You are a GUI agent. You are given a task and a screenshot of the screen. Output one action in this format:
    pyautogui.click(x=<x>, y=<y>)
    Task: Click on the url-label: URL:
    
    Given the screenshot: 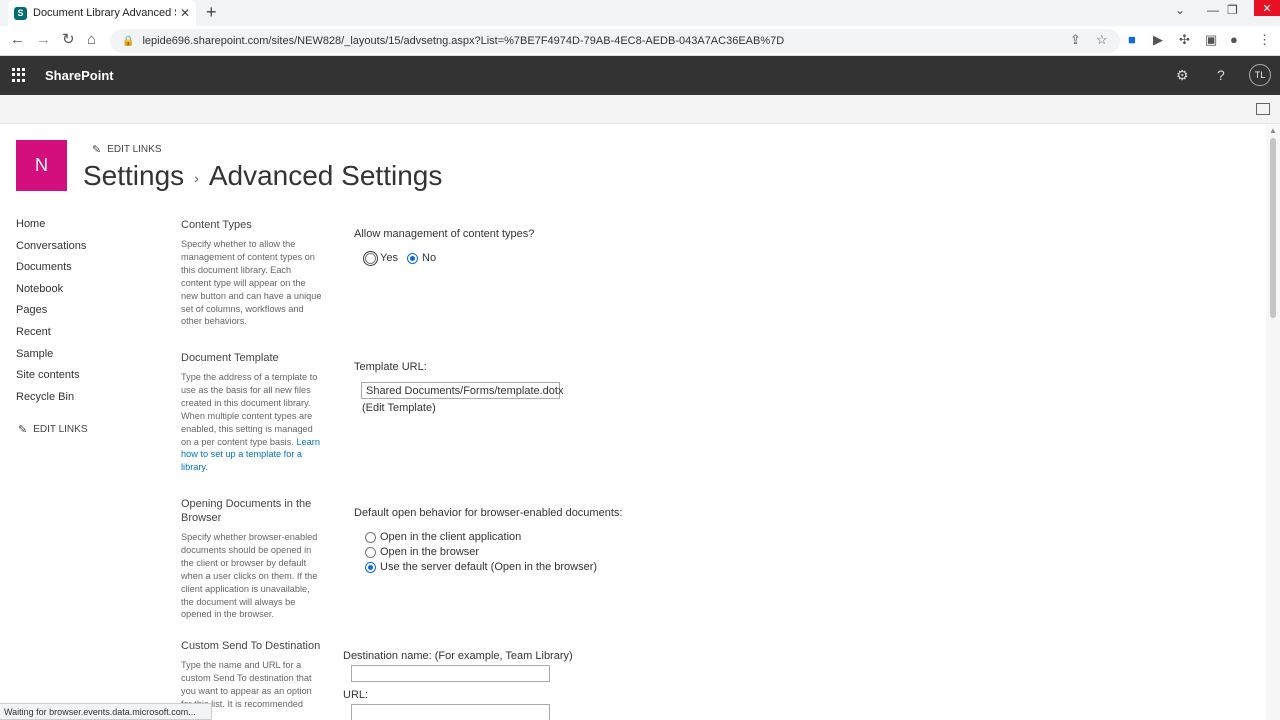 What is the action you would take?
    pyautogui.click(x=356, y=695)
    